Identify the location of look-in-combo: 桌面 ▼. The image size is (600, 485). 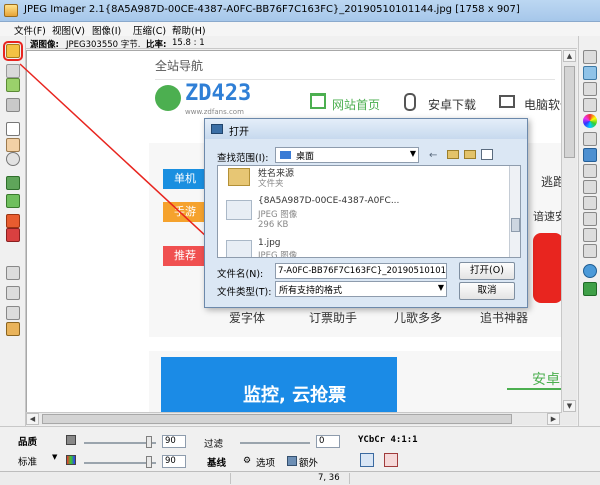
(347, 155).